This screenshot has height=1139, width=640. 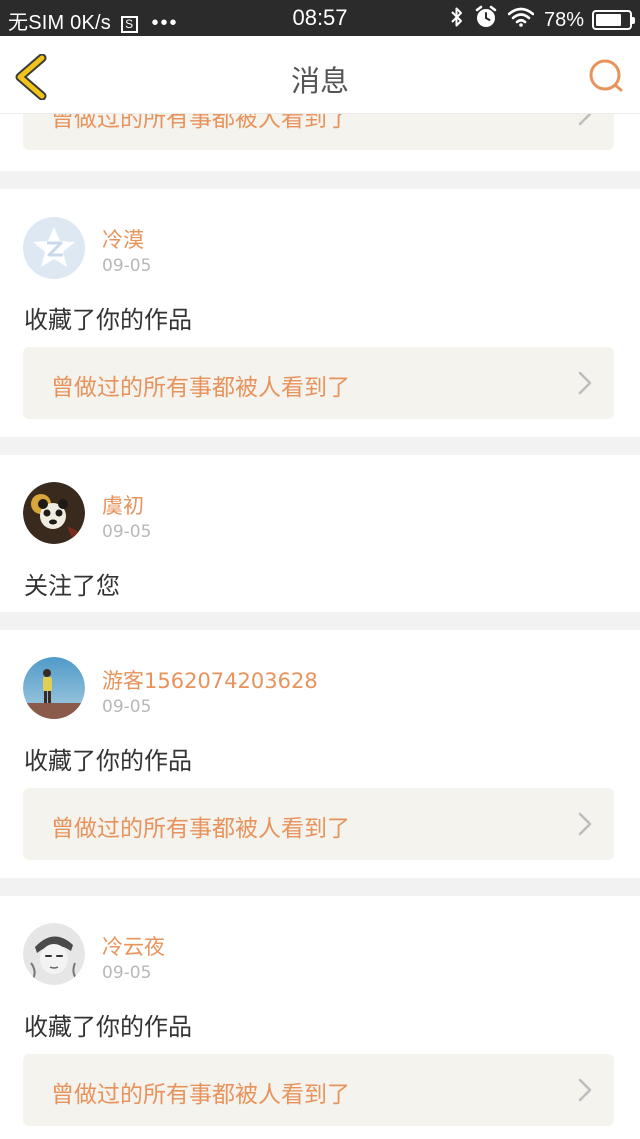 What do you see at coordinates (72, 586) in the screenshot?
I see `action-text: 关注了您` at bounding box center [72, 586].